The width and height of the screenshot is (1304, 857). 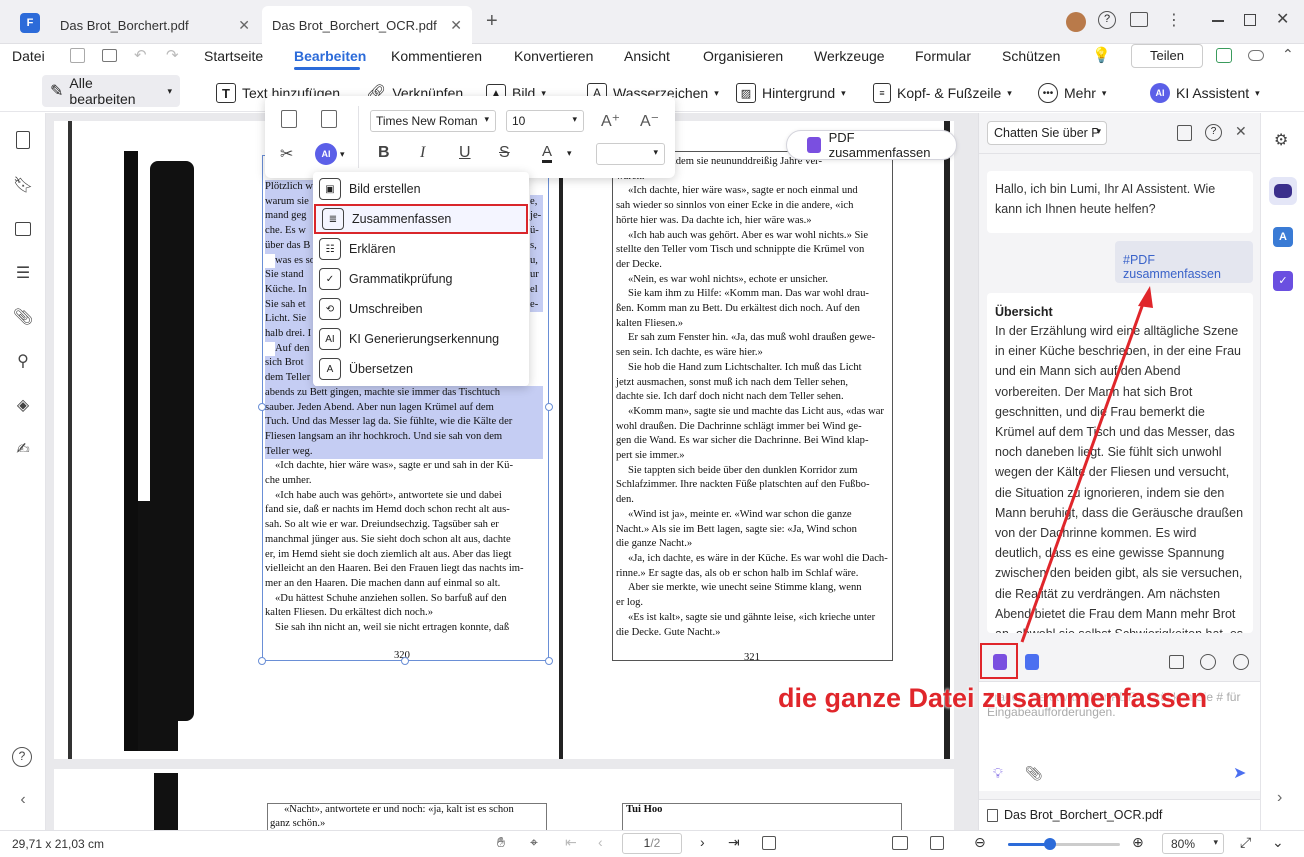 I want to click on text-line: er log., so click(x=753, y=603).